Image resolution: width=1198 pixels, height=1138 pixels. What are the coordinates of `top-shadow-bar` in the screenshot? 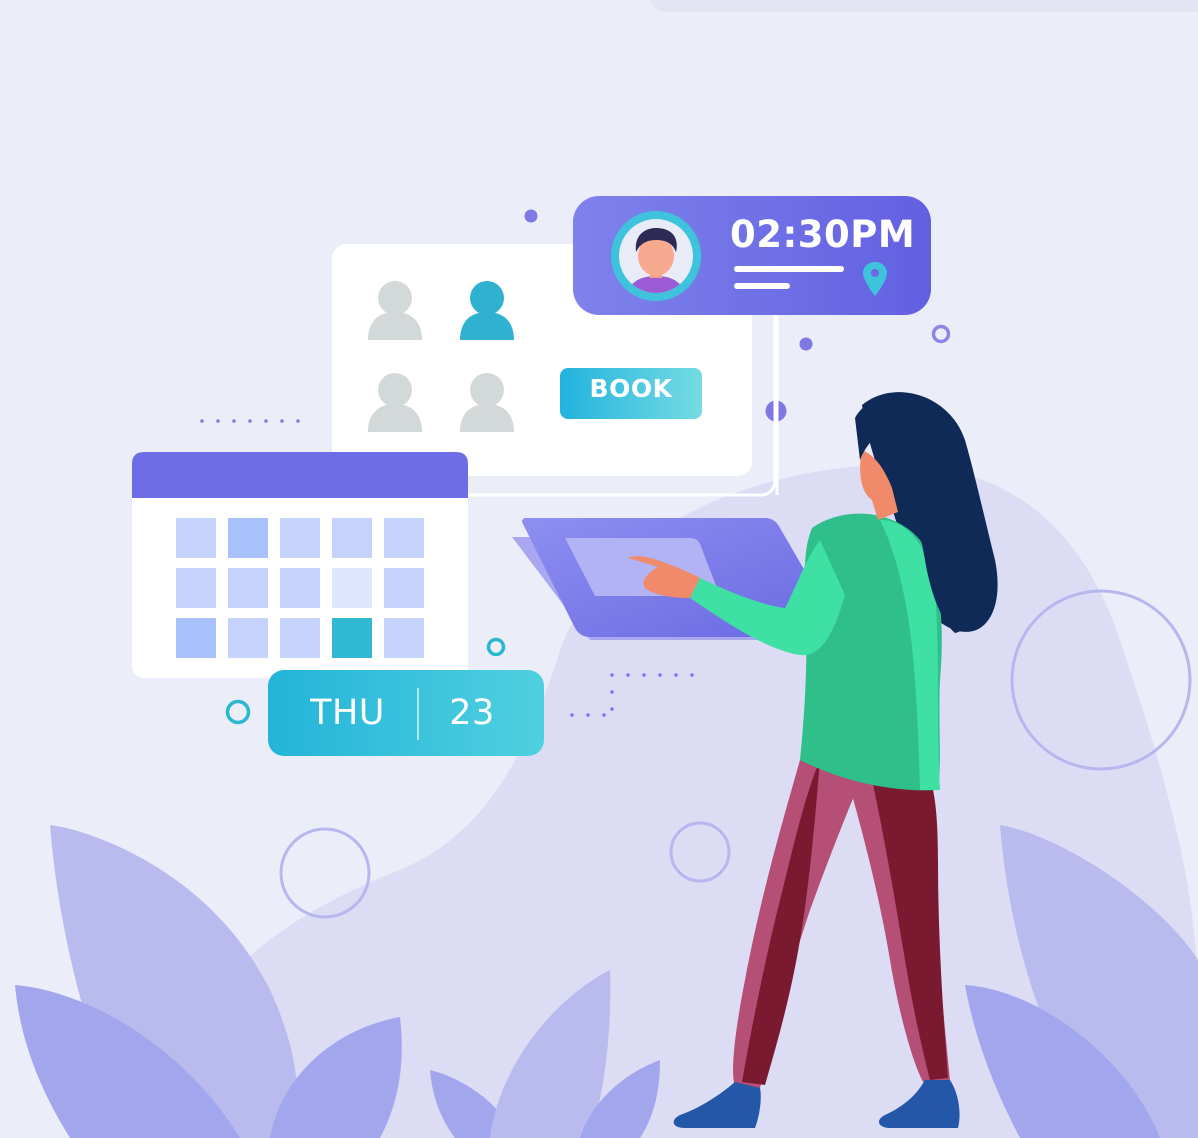 It's located at (924, 6).